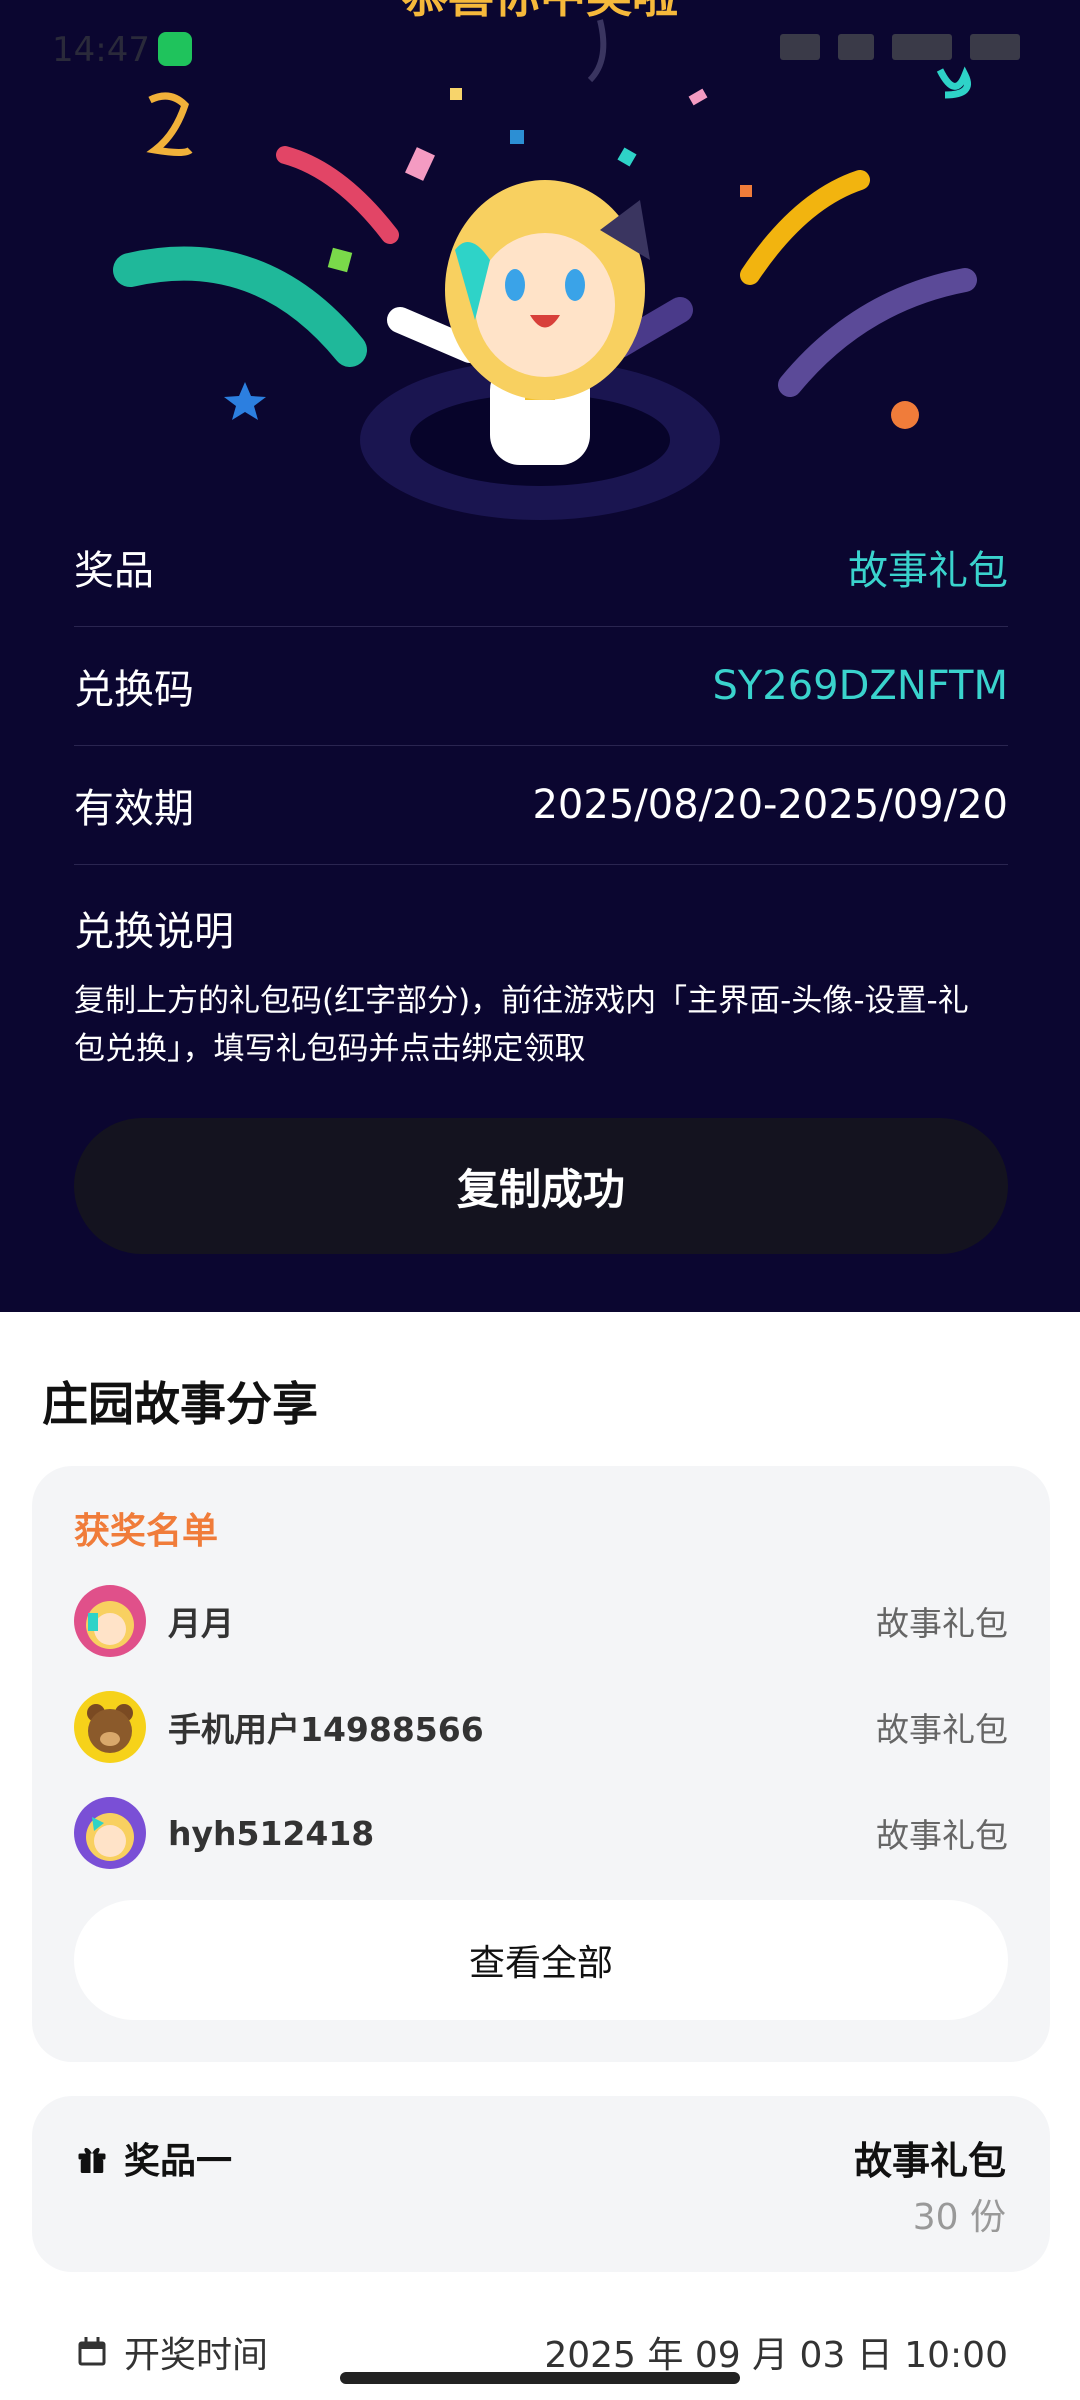  What do you see at coordinates (541, 2184) in the screenshot?
I see `prize-card: 奖品一 故事礼包 30 份` at bounding box center [541, 2184].